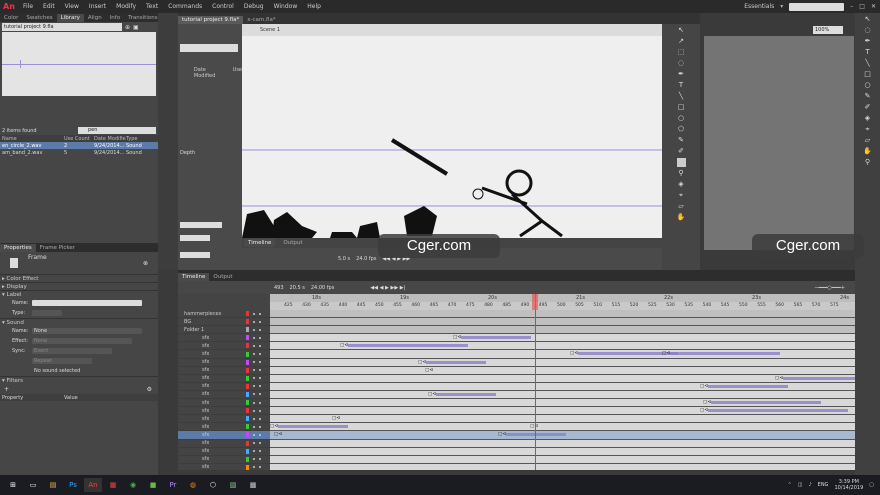 This screenshot has height=495, width=880. What do you see at coordinates (117, 130) in the screenshot?
I see `library-search-input: pen` at bounding box center [117, 130].